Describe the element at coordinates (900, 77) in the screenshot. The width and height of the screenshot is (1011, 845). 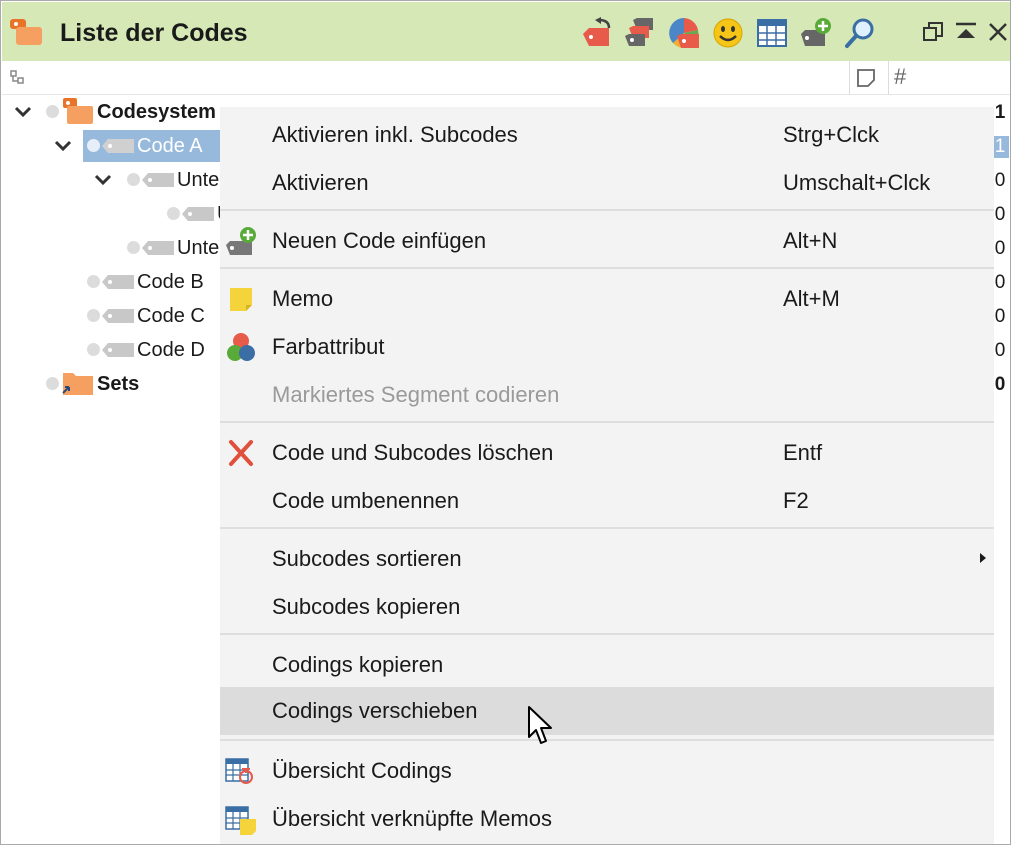
I see `count-header: #` at that location.